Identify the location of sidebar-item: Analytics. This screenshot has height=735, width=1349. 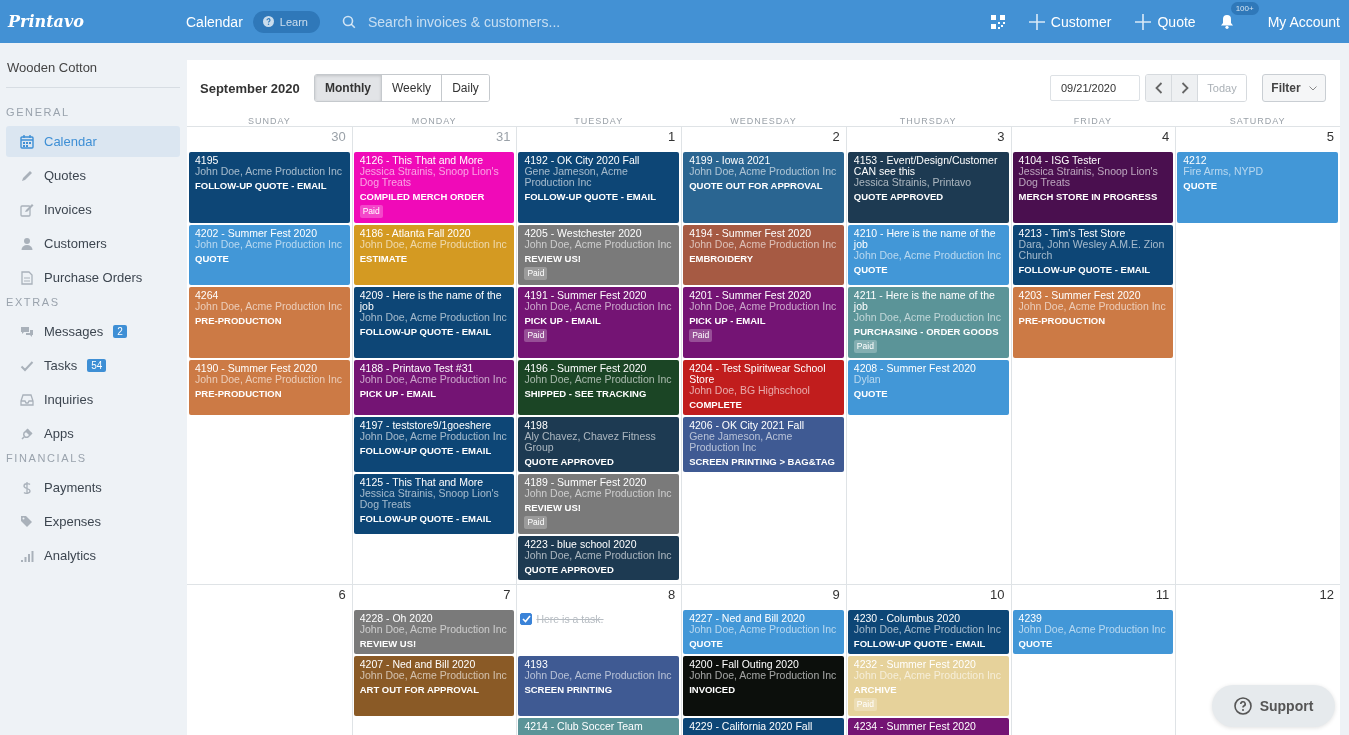
(93, 555).